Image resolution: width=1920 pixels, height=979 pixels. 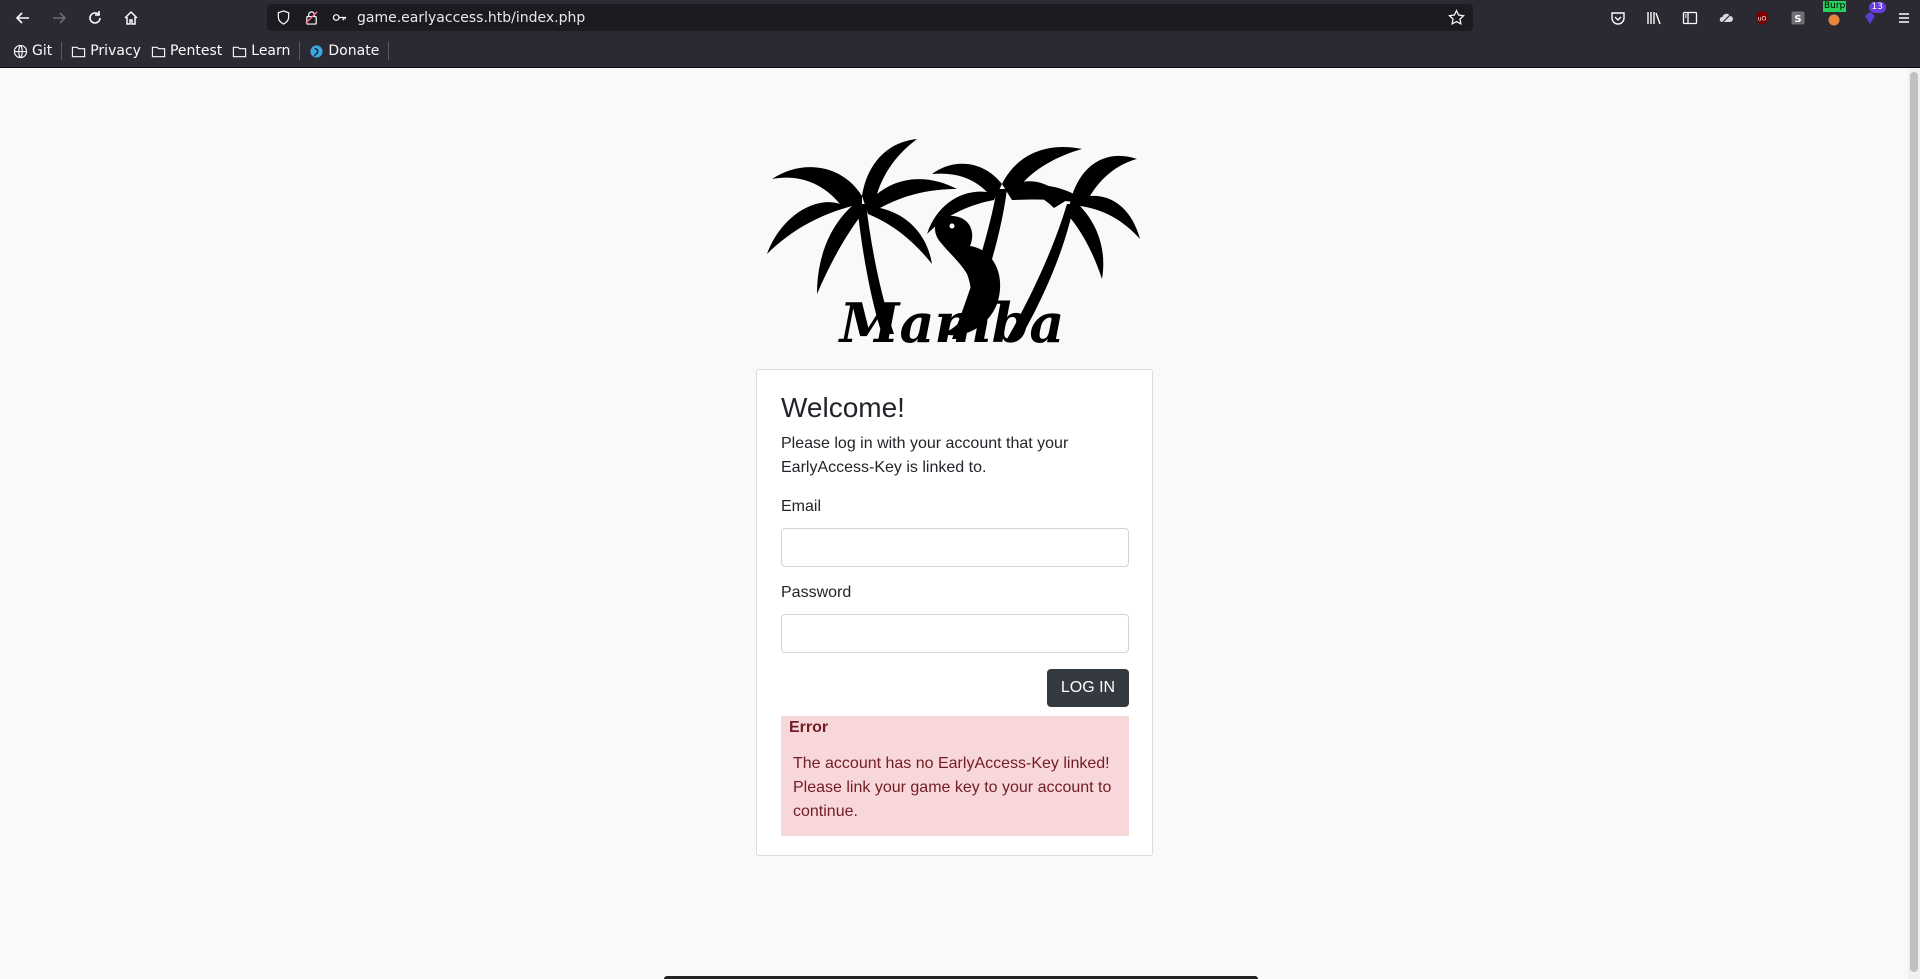 I want to click on bookmark-label: Git, so click(x=42, y=51).